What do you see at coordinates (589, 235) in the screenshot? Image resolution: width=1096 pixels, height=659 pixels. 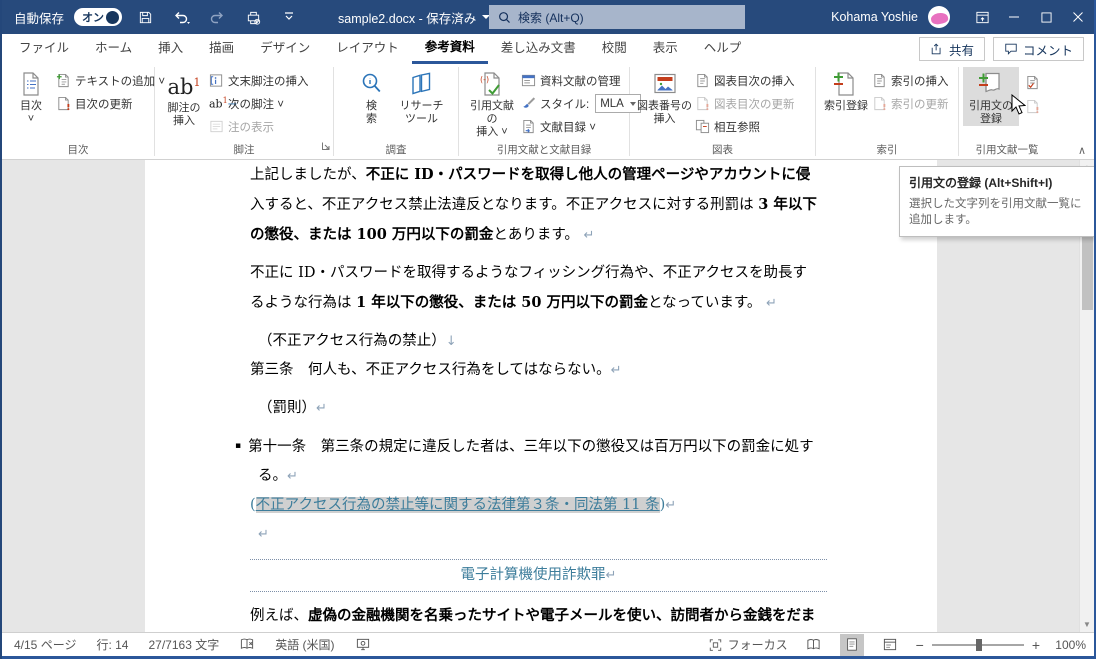 I see `paragraph-mark: ↵` at bounding box center [589, 235].